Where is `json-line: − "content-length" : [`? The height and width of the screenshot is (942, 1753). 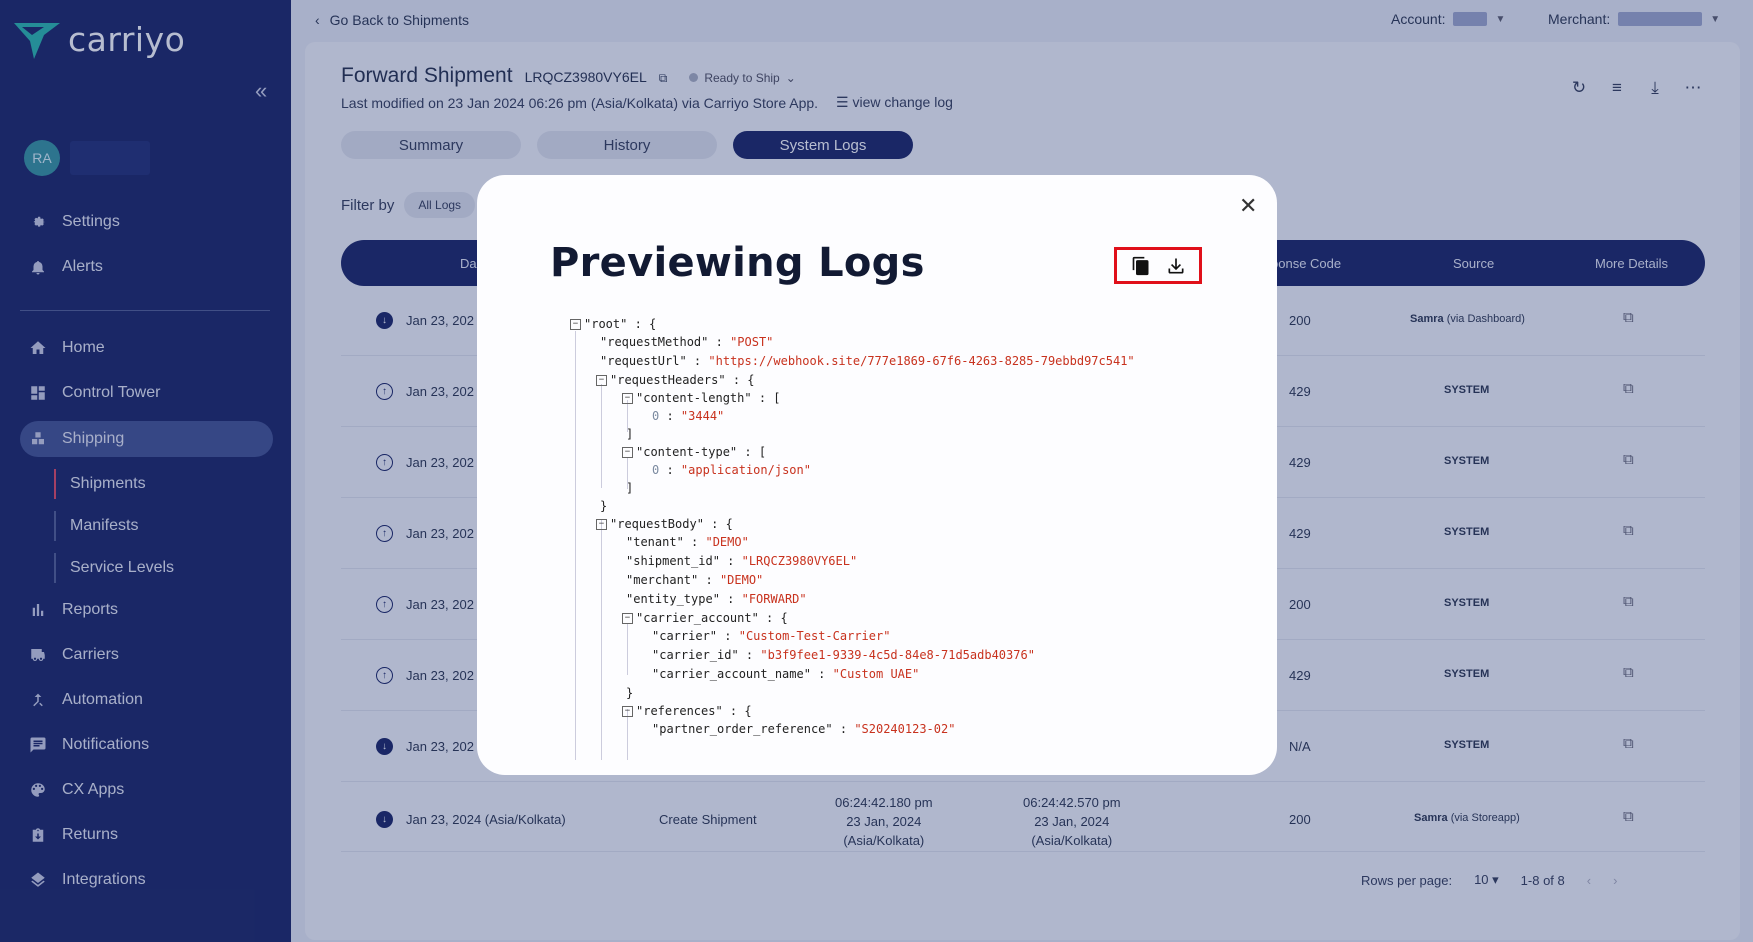 json-line: − "content-length" : [ is located at coordinates (915, 398).